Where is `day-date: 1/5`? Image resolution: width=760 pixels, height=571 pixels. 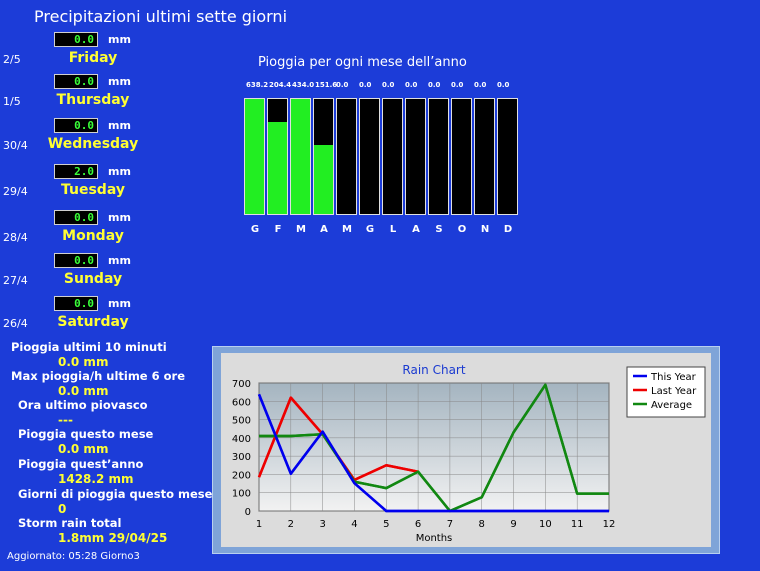 day-date: 1/5 is located at coordinates (12, 101).